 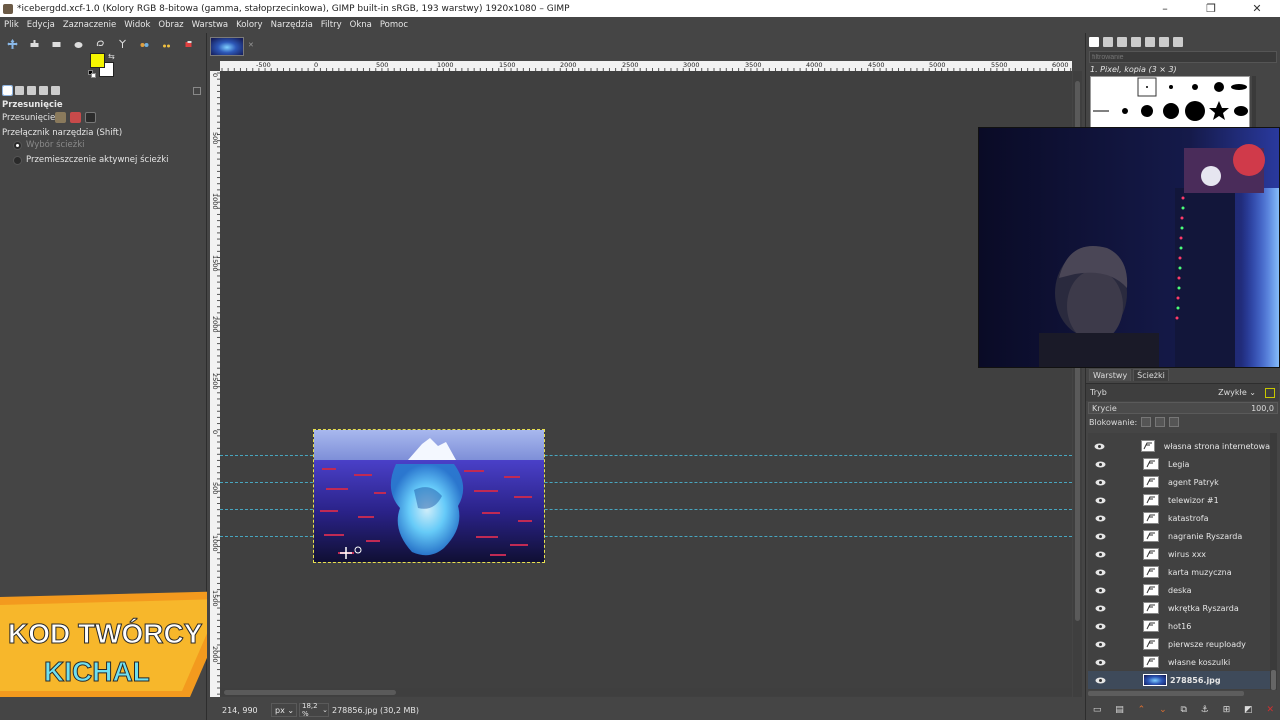 What do you see at coordinates (1271, 710) in the screenshot?
I see `delete-layer-icon: ✕` at bounding box center [1271, 710].